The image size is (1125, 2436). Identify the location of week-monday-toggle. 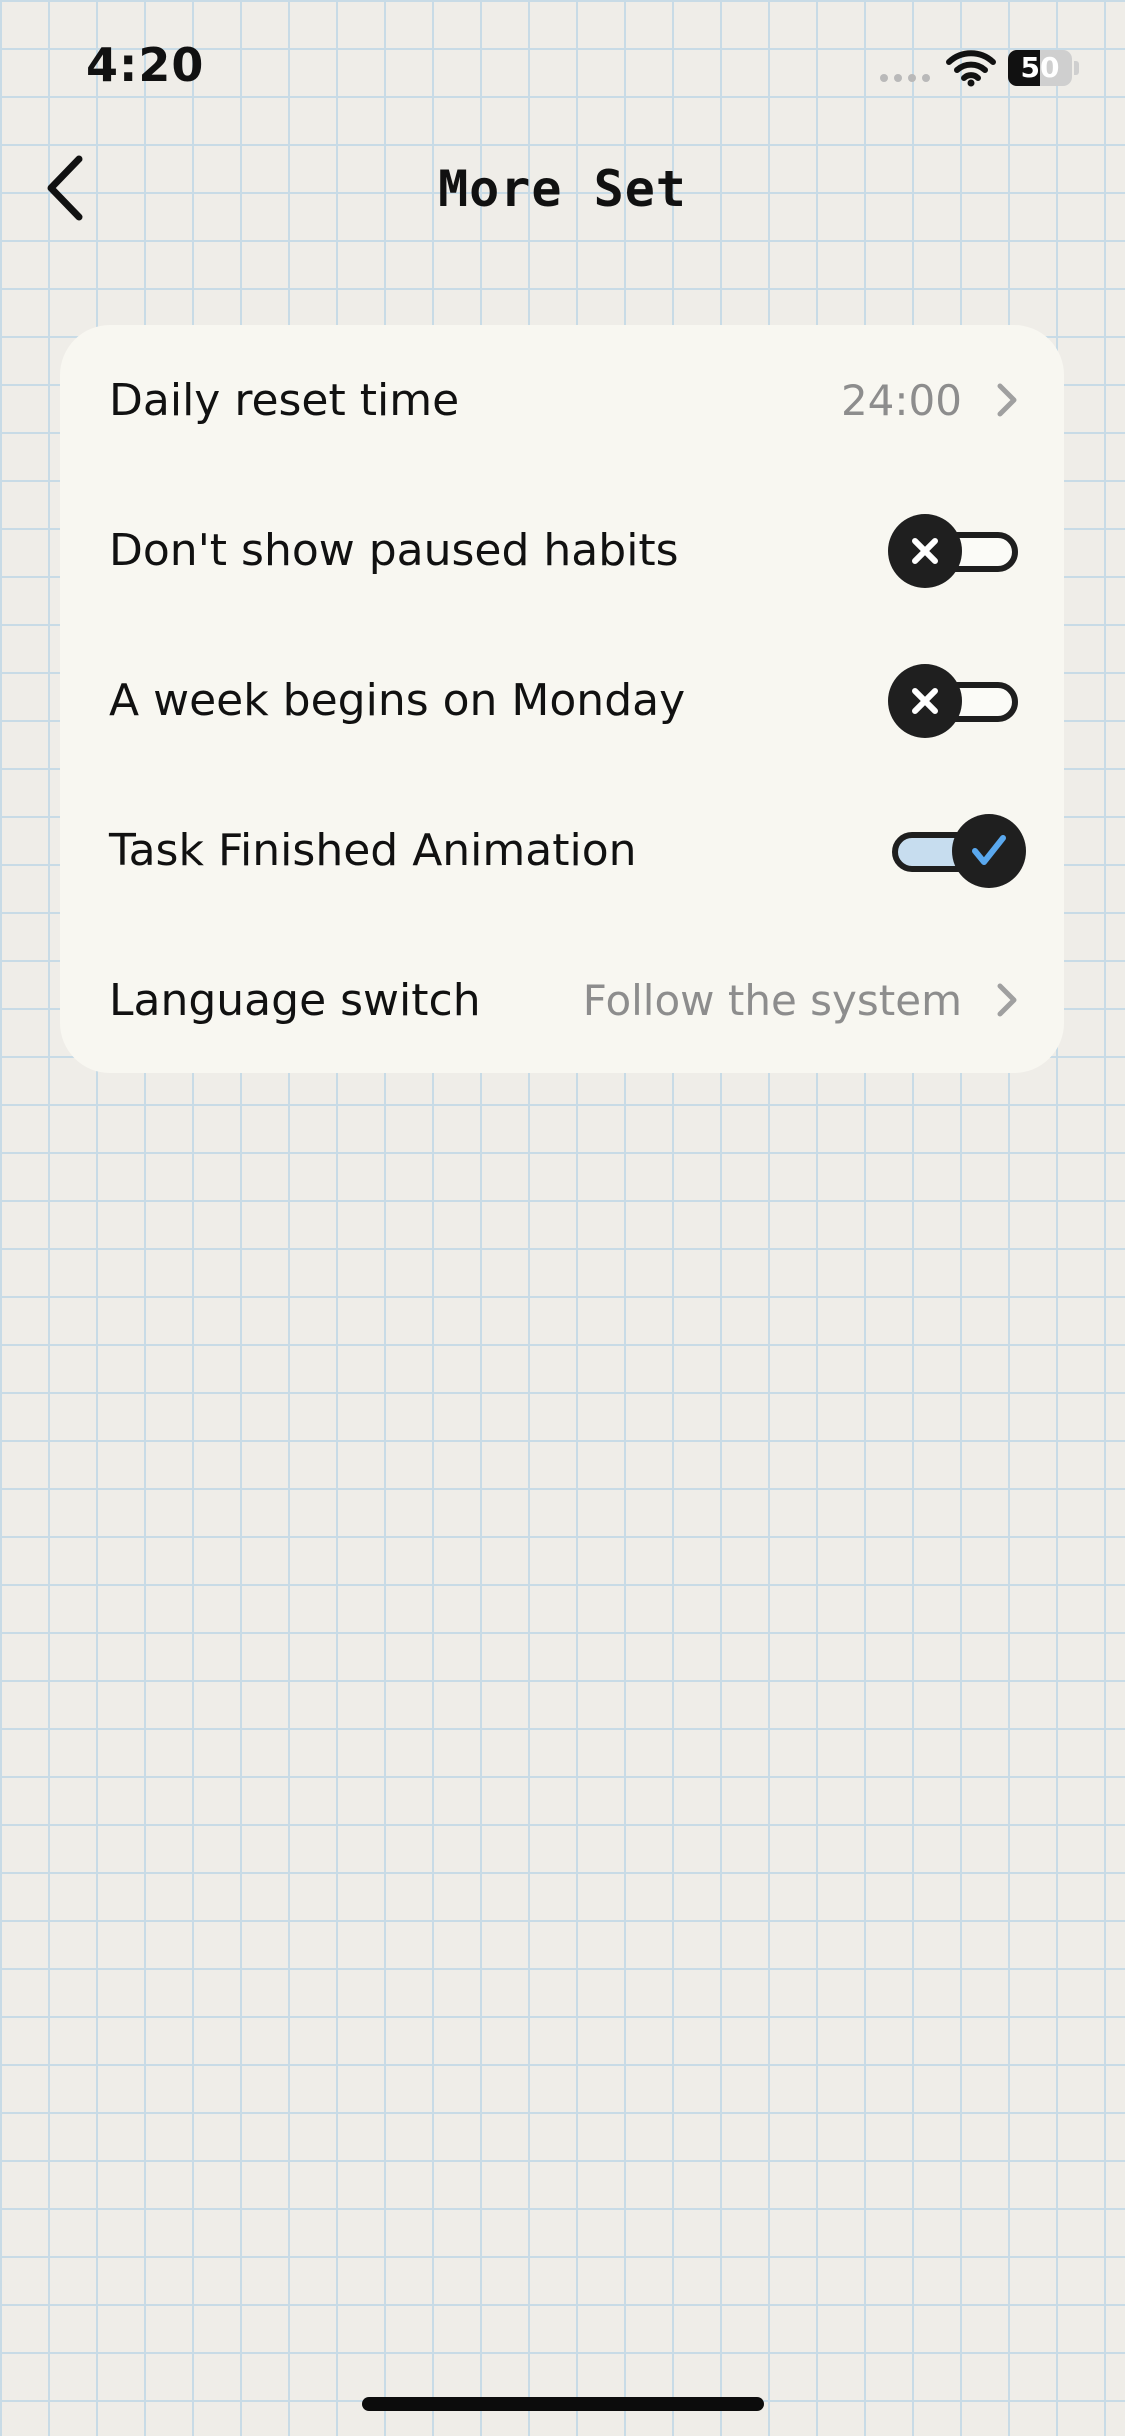
(956, 700).